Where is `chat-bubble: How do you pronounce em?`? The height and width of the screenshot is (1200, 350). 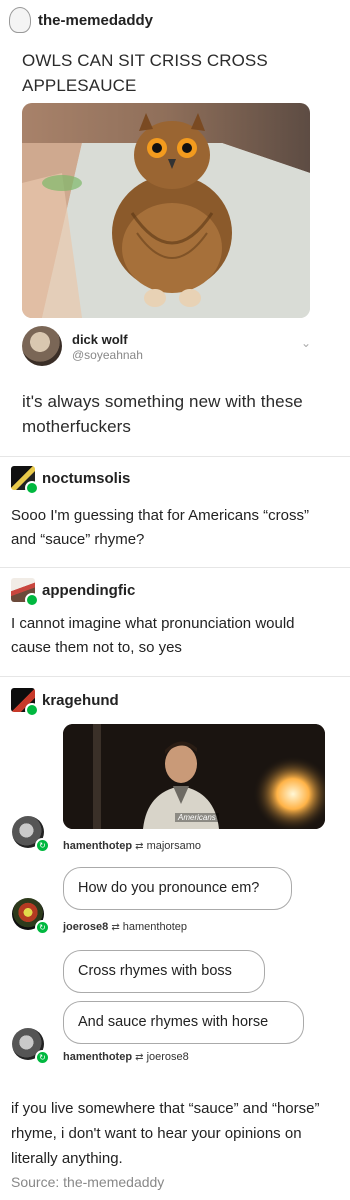 chat-bubble: How do you pronounce em? is located at coordinates (177, 888).